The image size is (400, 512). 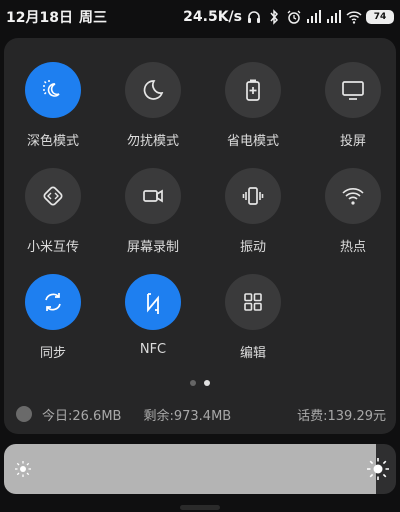 What do you see at coordinates (254, 17) in the screenshot?
I see `headphones-icon` at bounding box center [254, 17].